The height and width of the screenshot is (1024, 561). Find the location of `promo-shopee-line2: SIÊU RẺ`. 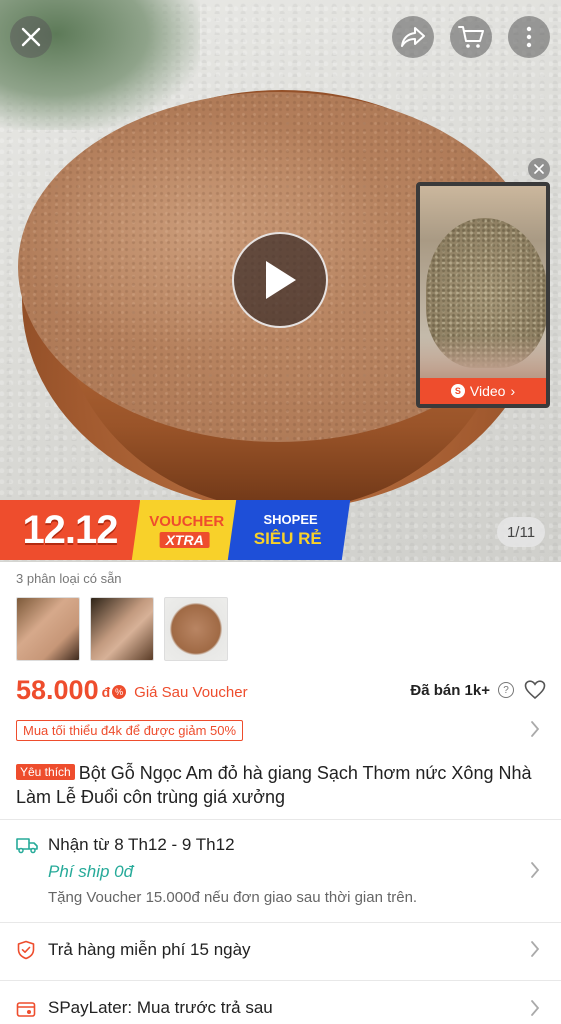

promo-shopee-line2: SIÊU RẺ is located at coordinates (287, 538).